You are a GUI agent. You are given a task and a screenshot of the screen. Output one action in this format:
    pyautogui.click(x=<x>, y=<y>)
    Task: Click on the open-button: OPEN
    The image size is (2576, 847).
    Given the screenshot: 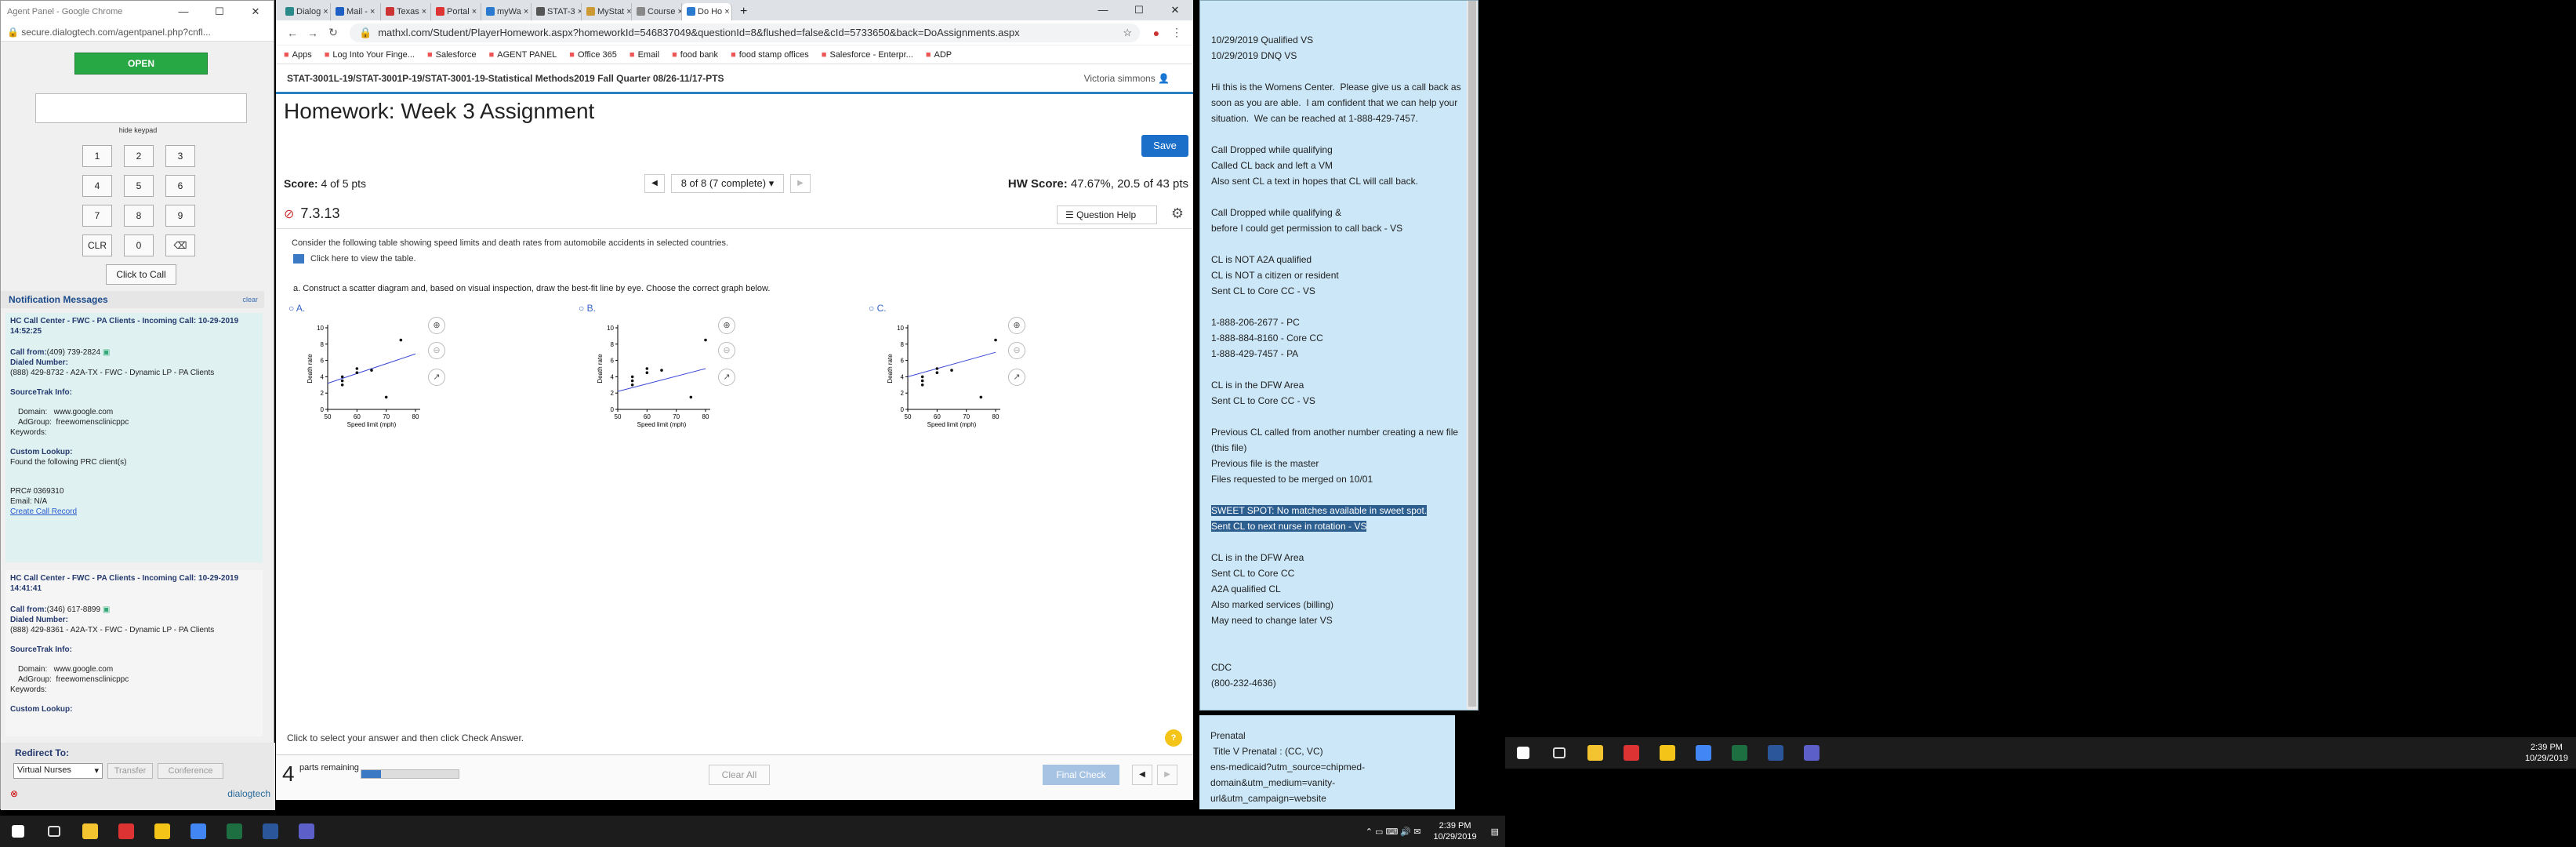 What is the action you would take?
    pyautogui.click(x=141, y=64)
    